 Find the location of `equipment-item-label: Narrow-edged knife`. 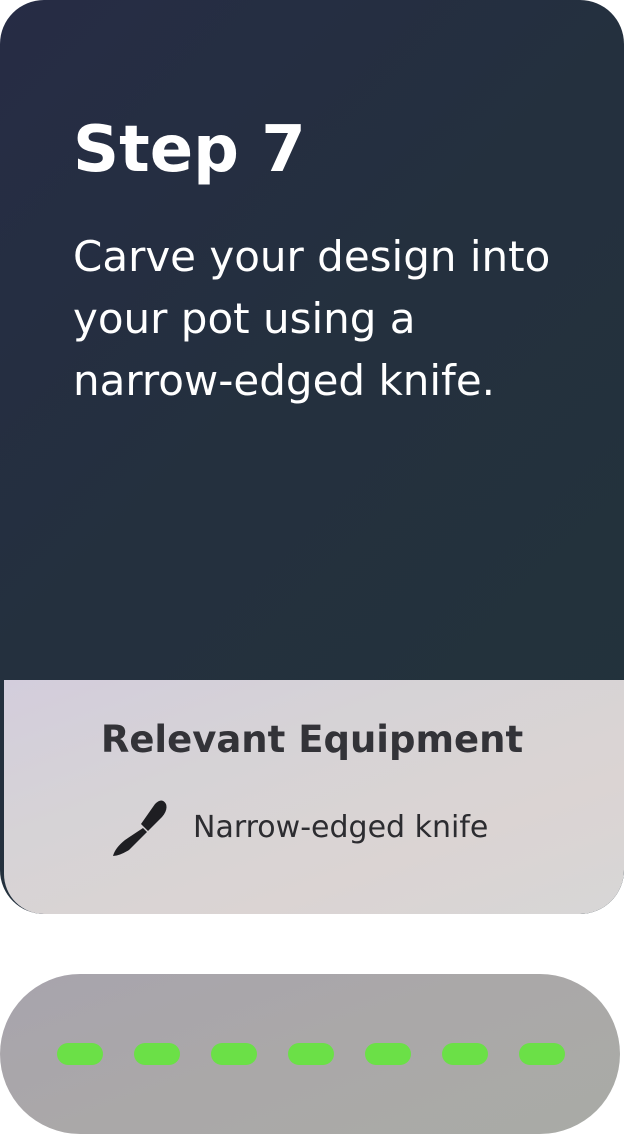

equipment-item-label: Narrow-edged knife is located at coordinates (341, 827).